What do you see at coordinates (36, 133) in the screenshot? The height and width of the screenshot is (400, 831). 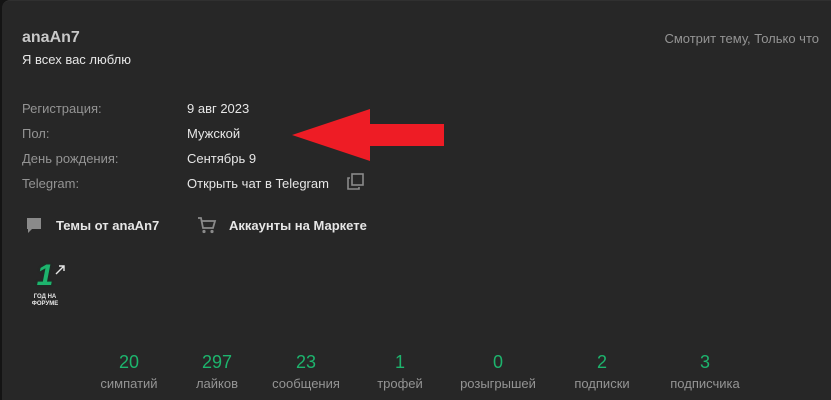 I see `gender-label: Пол:` at bounding box center [36, 133].